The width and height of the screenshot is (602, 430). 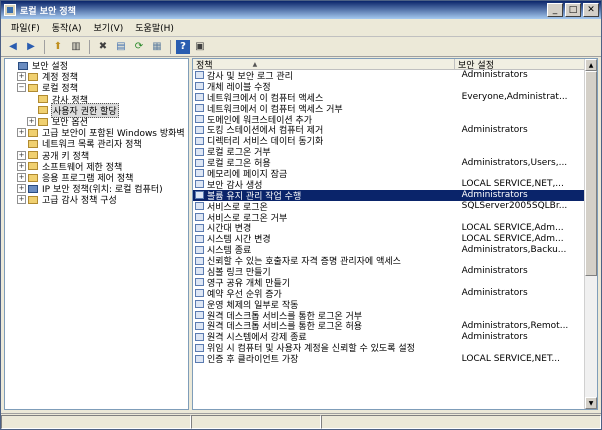 What do you see at coordinates (10, 10) in the screenshot?
I see `security-policy-app-icon` at bounding box center [10, 10].